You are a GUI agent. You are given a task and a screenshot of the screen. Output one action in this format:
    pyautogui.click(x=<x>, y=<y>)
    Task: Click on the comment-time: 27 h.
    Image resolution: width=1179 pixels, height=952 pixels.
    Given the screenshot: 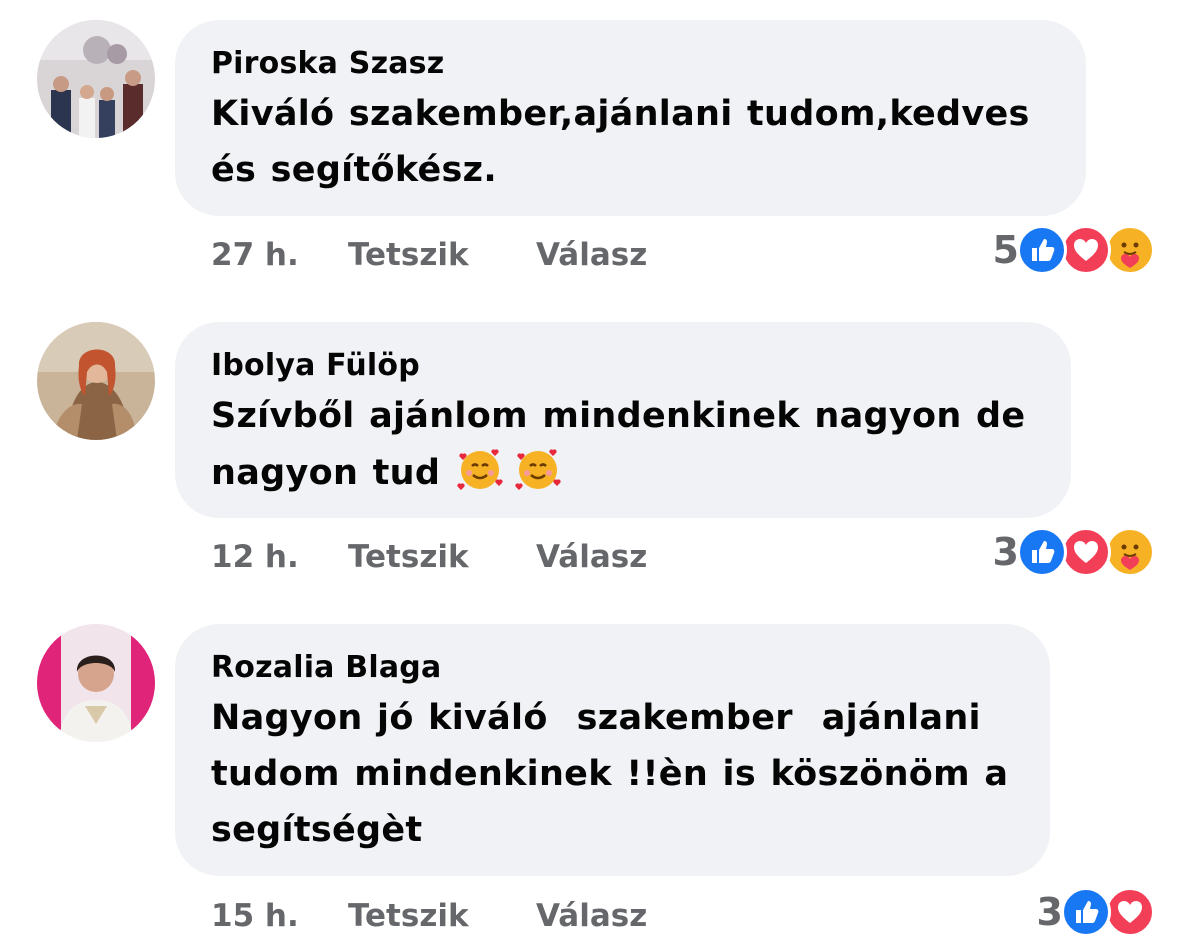 What is the action you would take?
    pyautogui.click(x=279, y=255)
    